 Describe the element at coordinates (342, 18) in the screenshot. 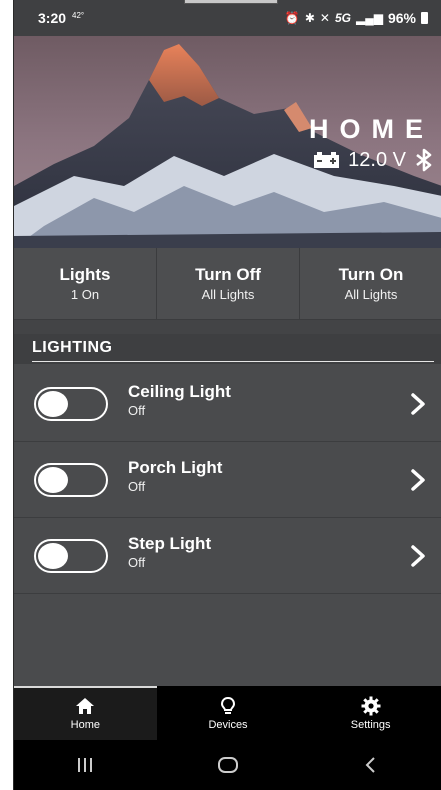

I see `network-type: 5G` at that location.